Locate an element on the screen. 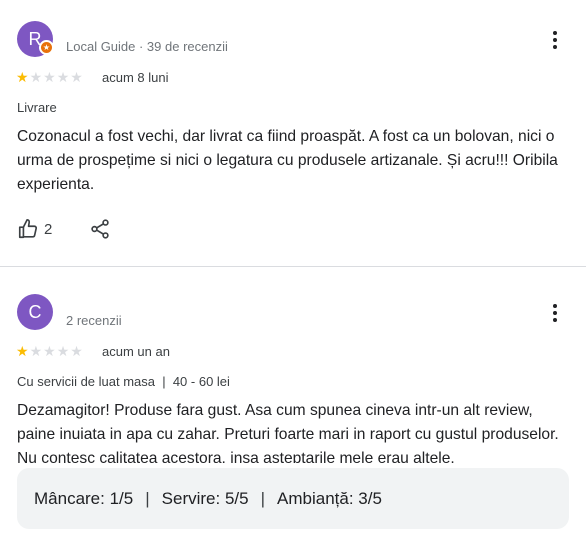  review-tag: Cu servicii de luat masa | 40 - 60 lei is located at coordinates (123, 381).